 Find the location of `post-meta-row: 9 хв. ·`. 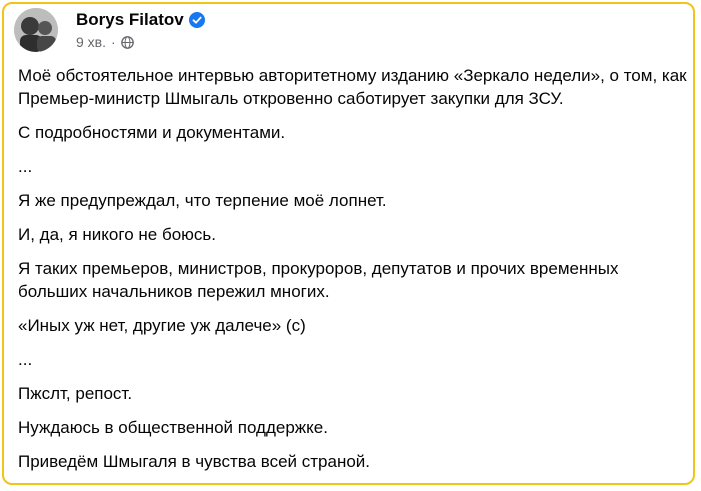

post-meta-row: 9 хв. · is located at coordinates (140, 42).